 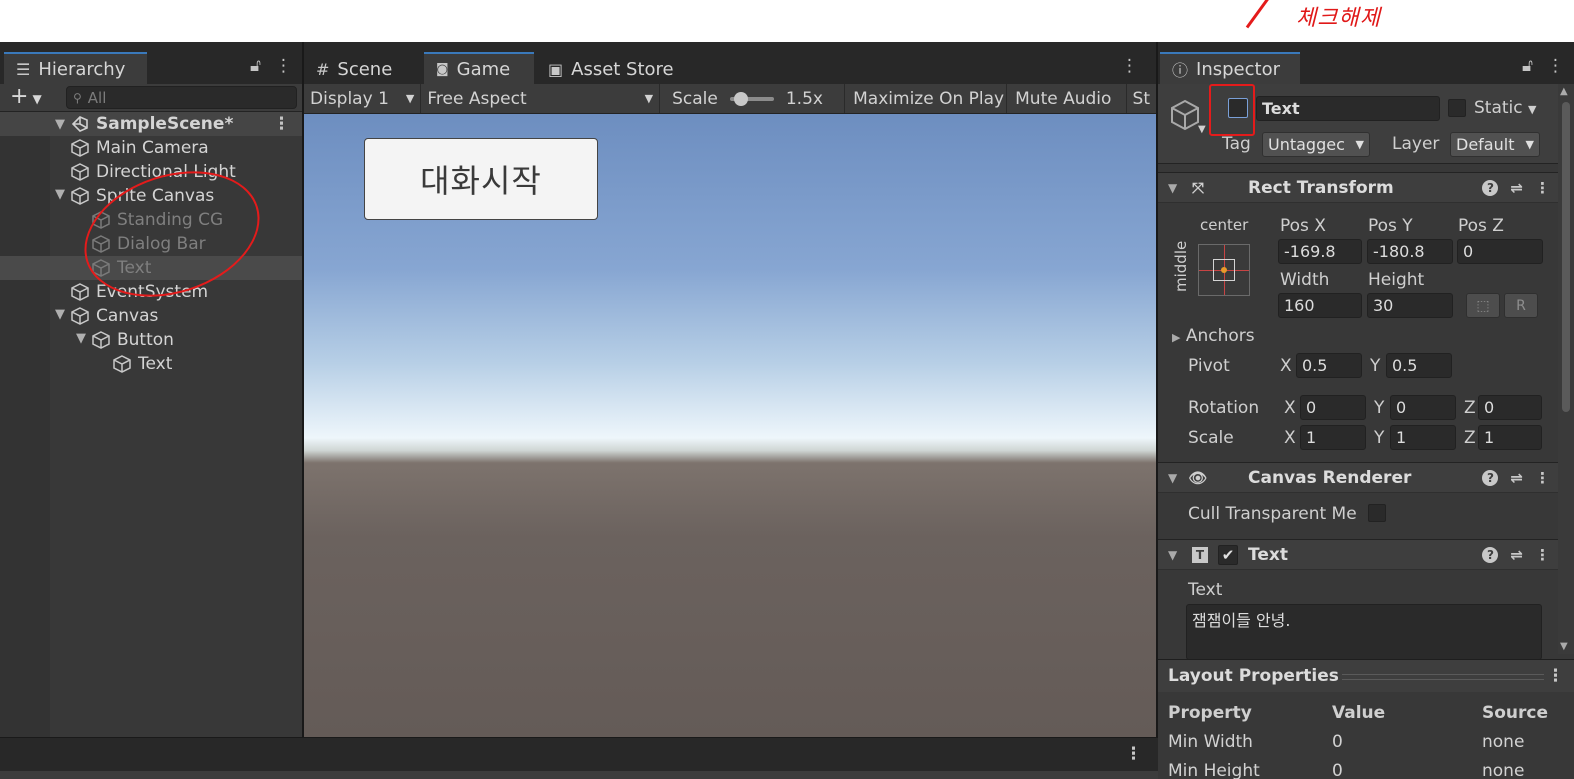 What do you see at coordinates (1333, 437) in the screenshot?
I see `scale-x-field: 1` at bounding box center [1333, 437].